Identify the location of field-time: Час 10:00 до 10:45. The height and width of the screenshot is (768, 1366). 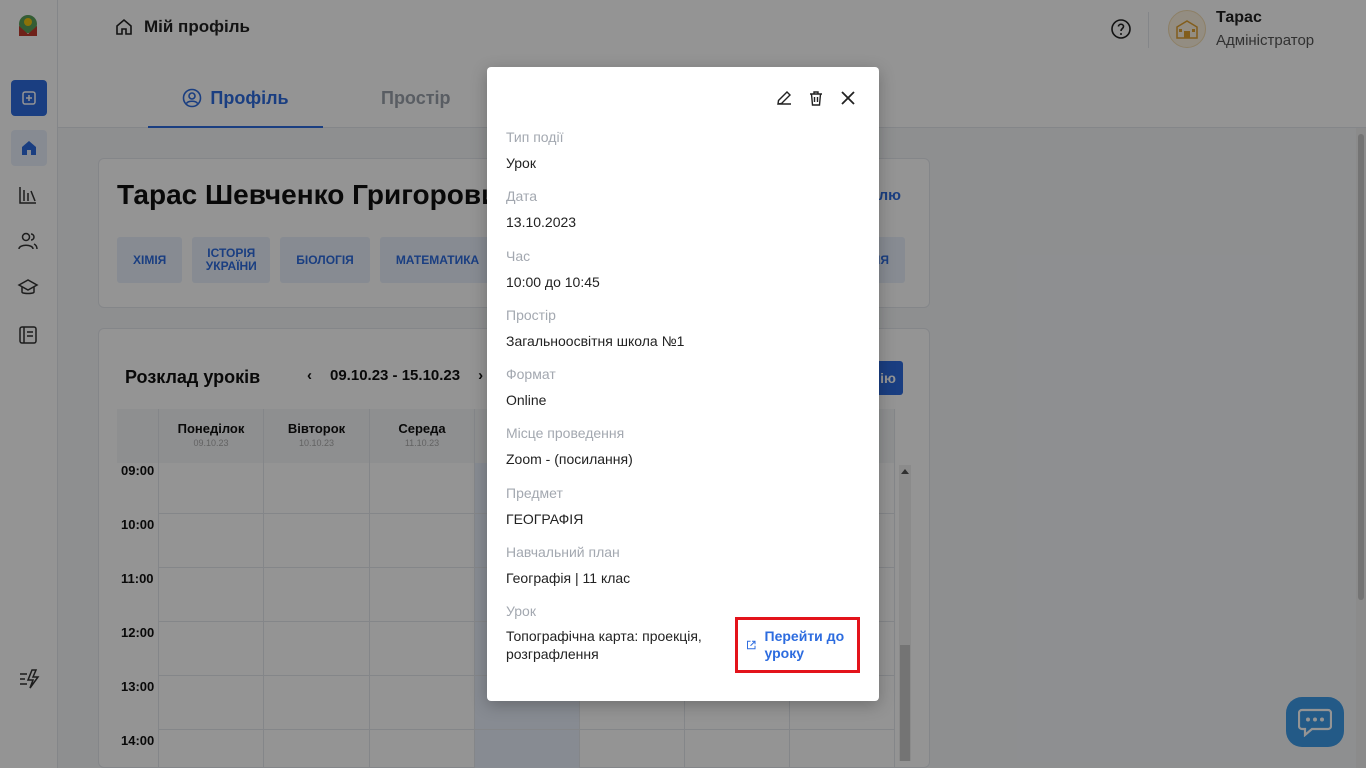
(553, 269).